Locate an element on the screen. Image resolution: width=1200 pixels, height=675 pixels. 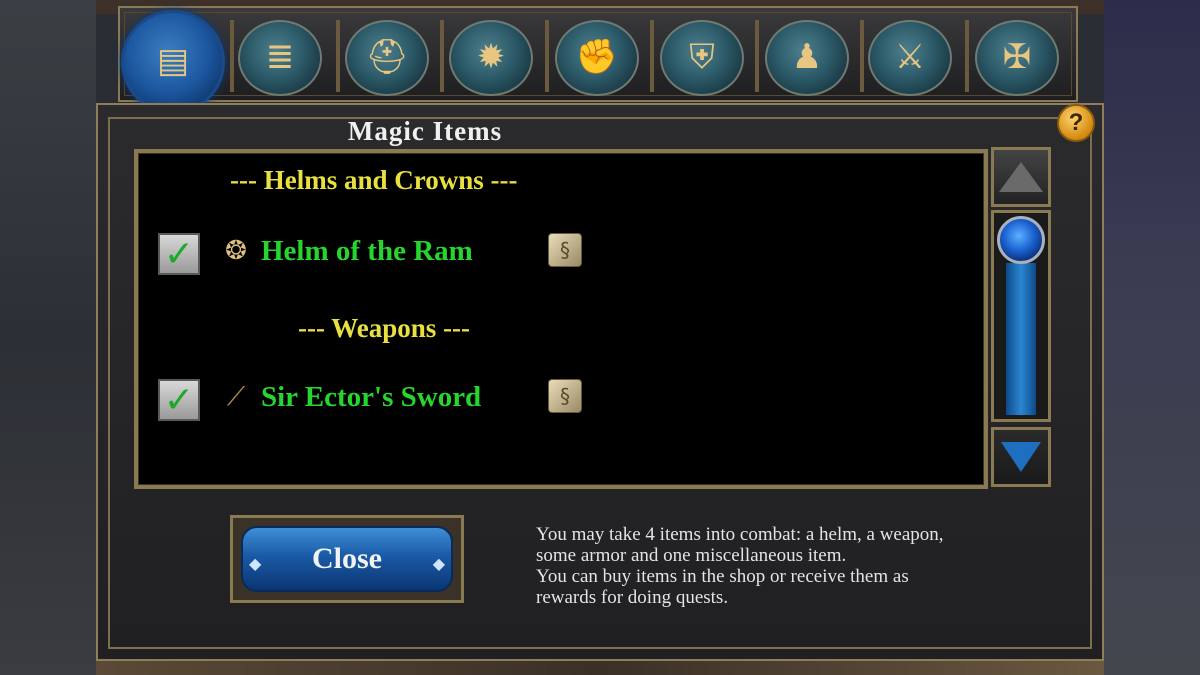
item-name: Sir Ector's Sword is located at coordinates (371, 397).